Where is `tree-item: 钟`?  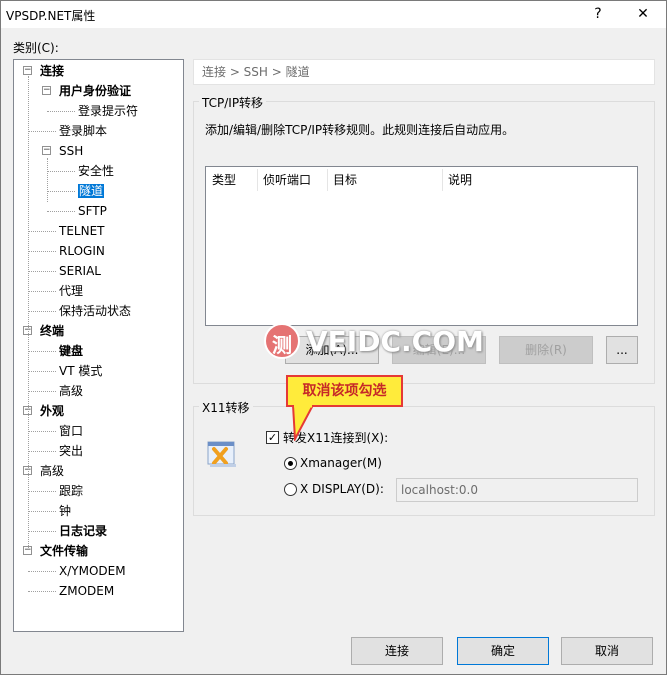
tree-item: 钟 is located at coordinates (65, 511).